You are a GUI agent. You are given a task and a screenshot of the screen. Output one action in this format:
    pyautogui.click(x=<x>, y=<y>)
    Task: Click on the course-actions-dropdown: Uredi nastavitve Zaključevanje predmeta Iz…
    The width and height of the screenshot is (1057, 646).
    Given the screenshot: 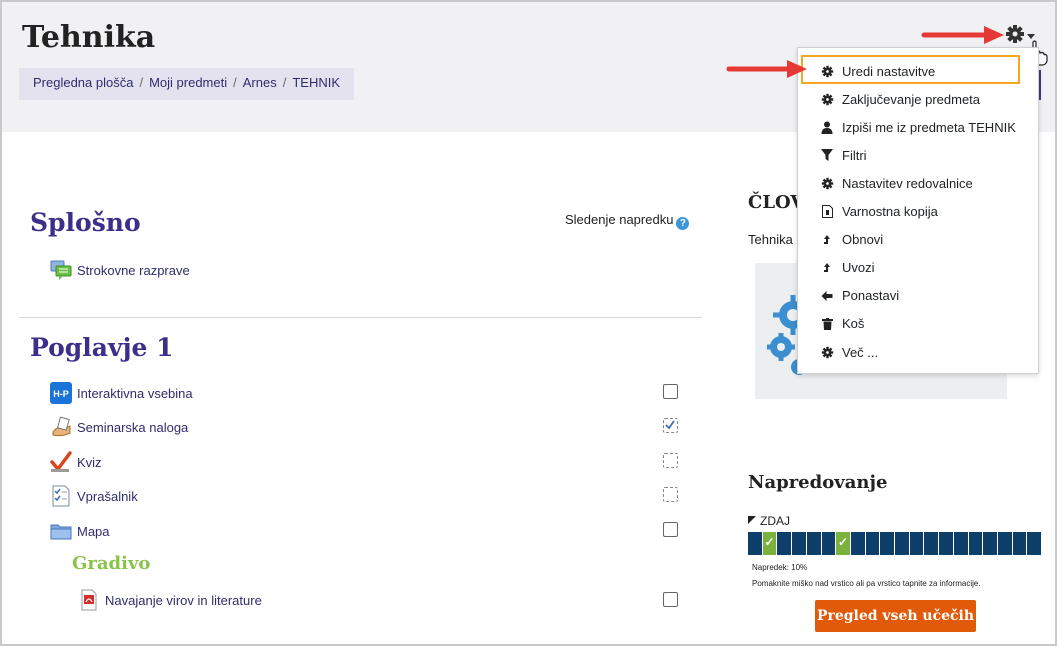 What is the action you would take?
    pyautogui.click(x=918, y=210)
    